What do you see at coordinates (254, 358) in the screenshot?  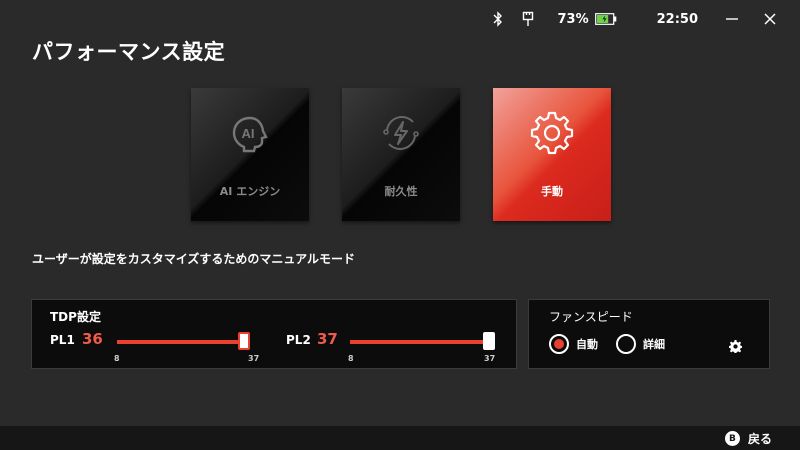 I see `pl1-max-label: 37` at bounding box center [254, 358].